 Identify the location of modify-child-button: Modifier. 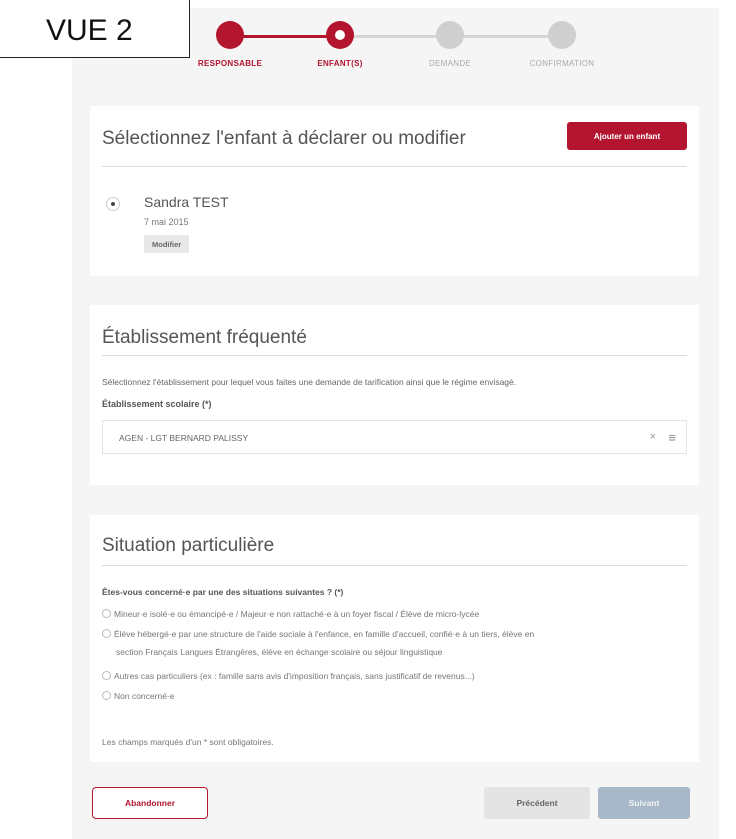
(167, 244).